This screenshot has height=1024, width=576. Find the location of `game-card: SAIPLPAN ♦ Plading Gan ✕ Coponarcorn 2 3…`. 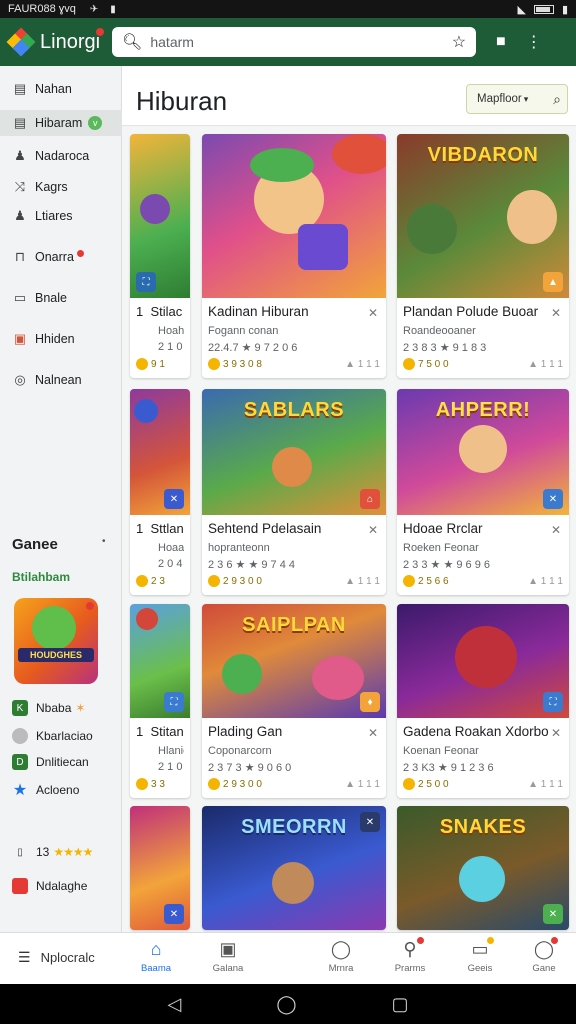

game-card: SAIPLPAN ♦ Plading Gan ✕ Coponarcorn 2 3… is located at coordinates (294, 701).